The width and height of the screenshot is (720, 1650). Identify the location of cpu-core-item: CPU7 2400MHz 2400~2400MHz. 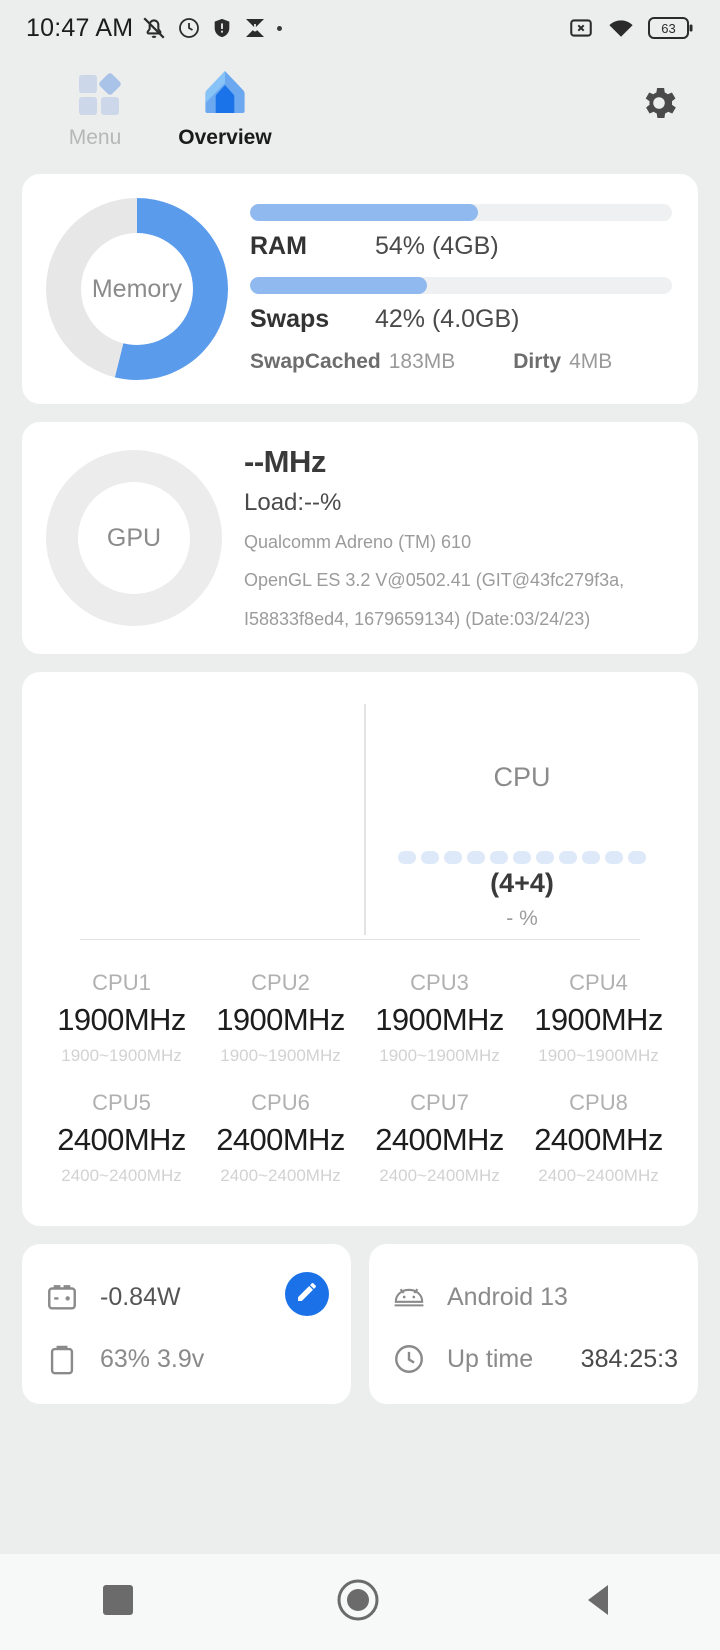
(439, 1138).